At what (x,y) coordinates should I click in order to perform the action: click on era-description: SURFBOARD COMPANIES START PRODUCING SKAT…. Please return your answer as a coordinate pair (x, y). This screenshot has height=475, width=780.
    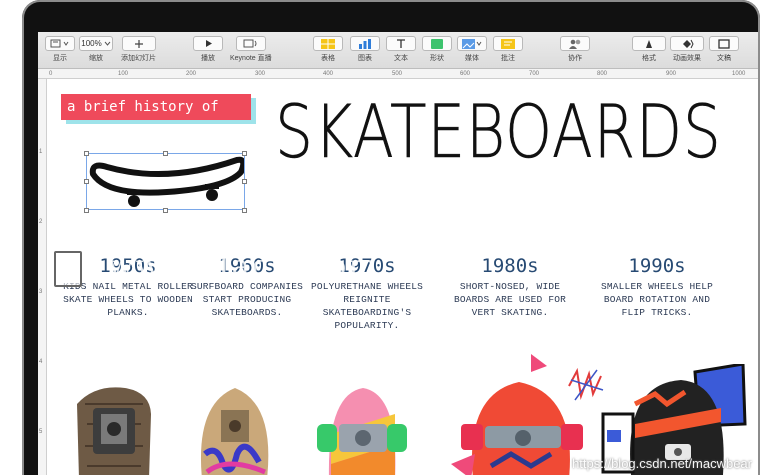
    Looking at the image, I should click on (247, 299).